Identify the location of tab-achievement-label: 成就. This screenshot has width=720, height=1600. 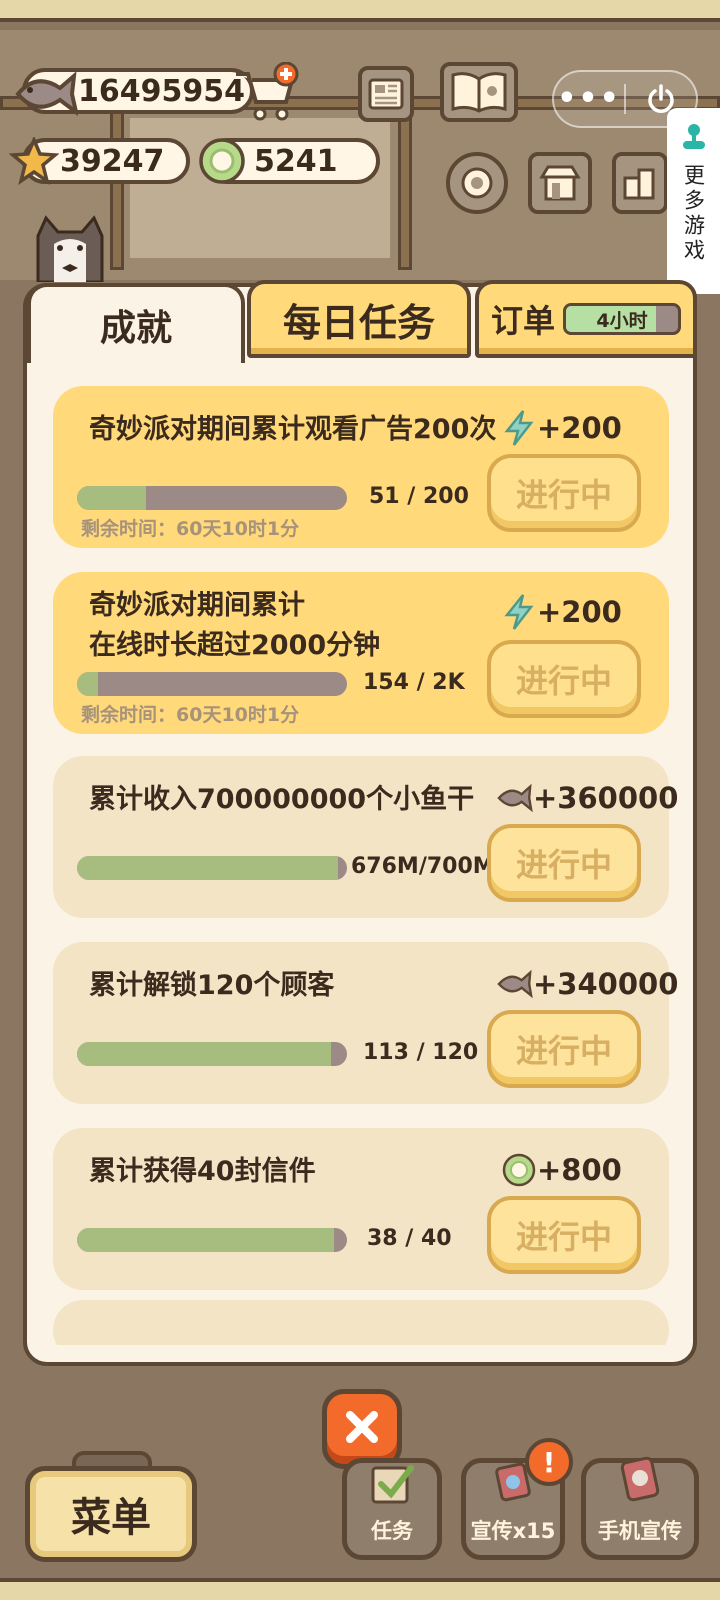
(135, 328).